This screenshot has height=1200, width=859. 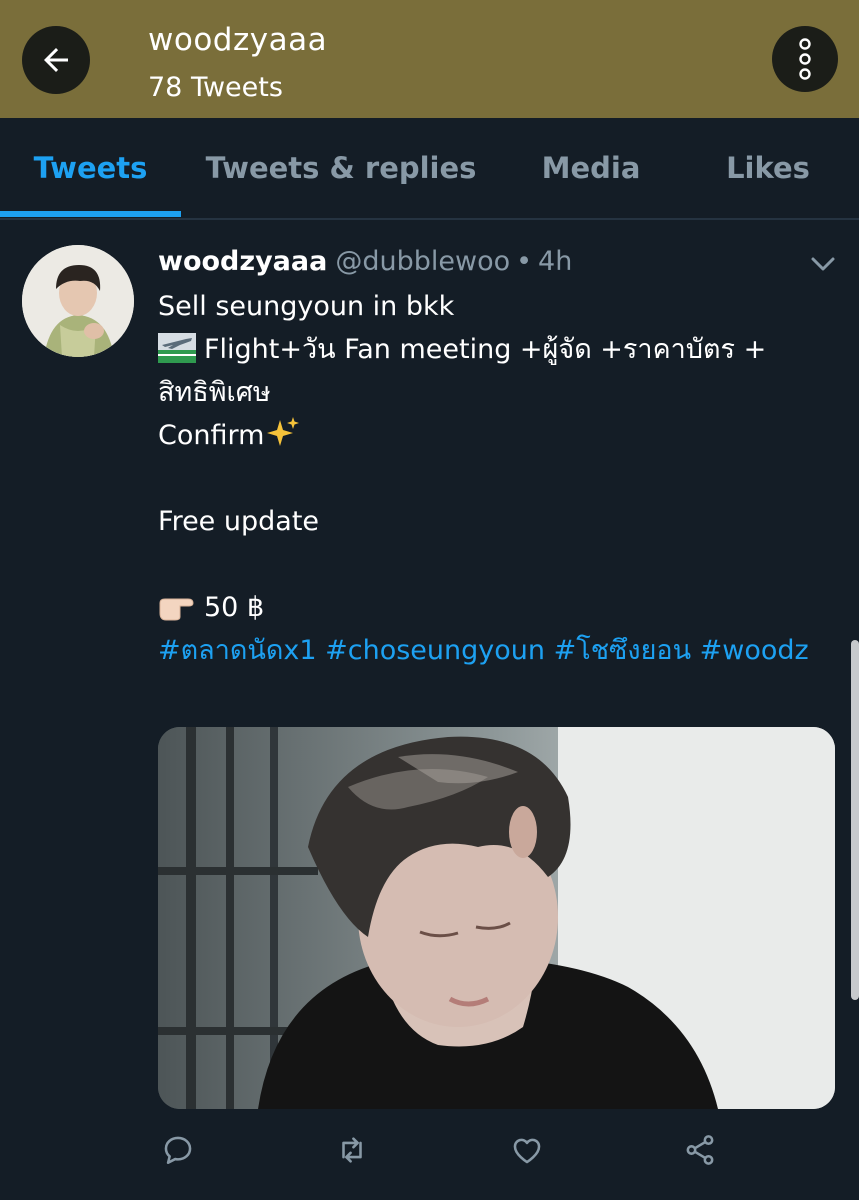 What do you see at coordinates (90, 168) in the screenshot?
I see `tab-tweets: Tweets` at bounding box center [90, 168].